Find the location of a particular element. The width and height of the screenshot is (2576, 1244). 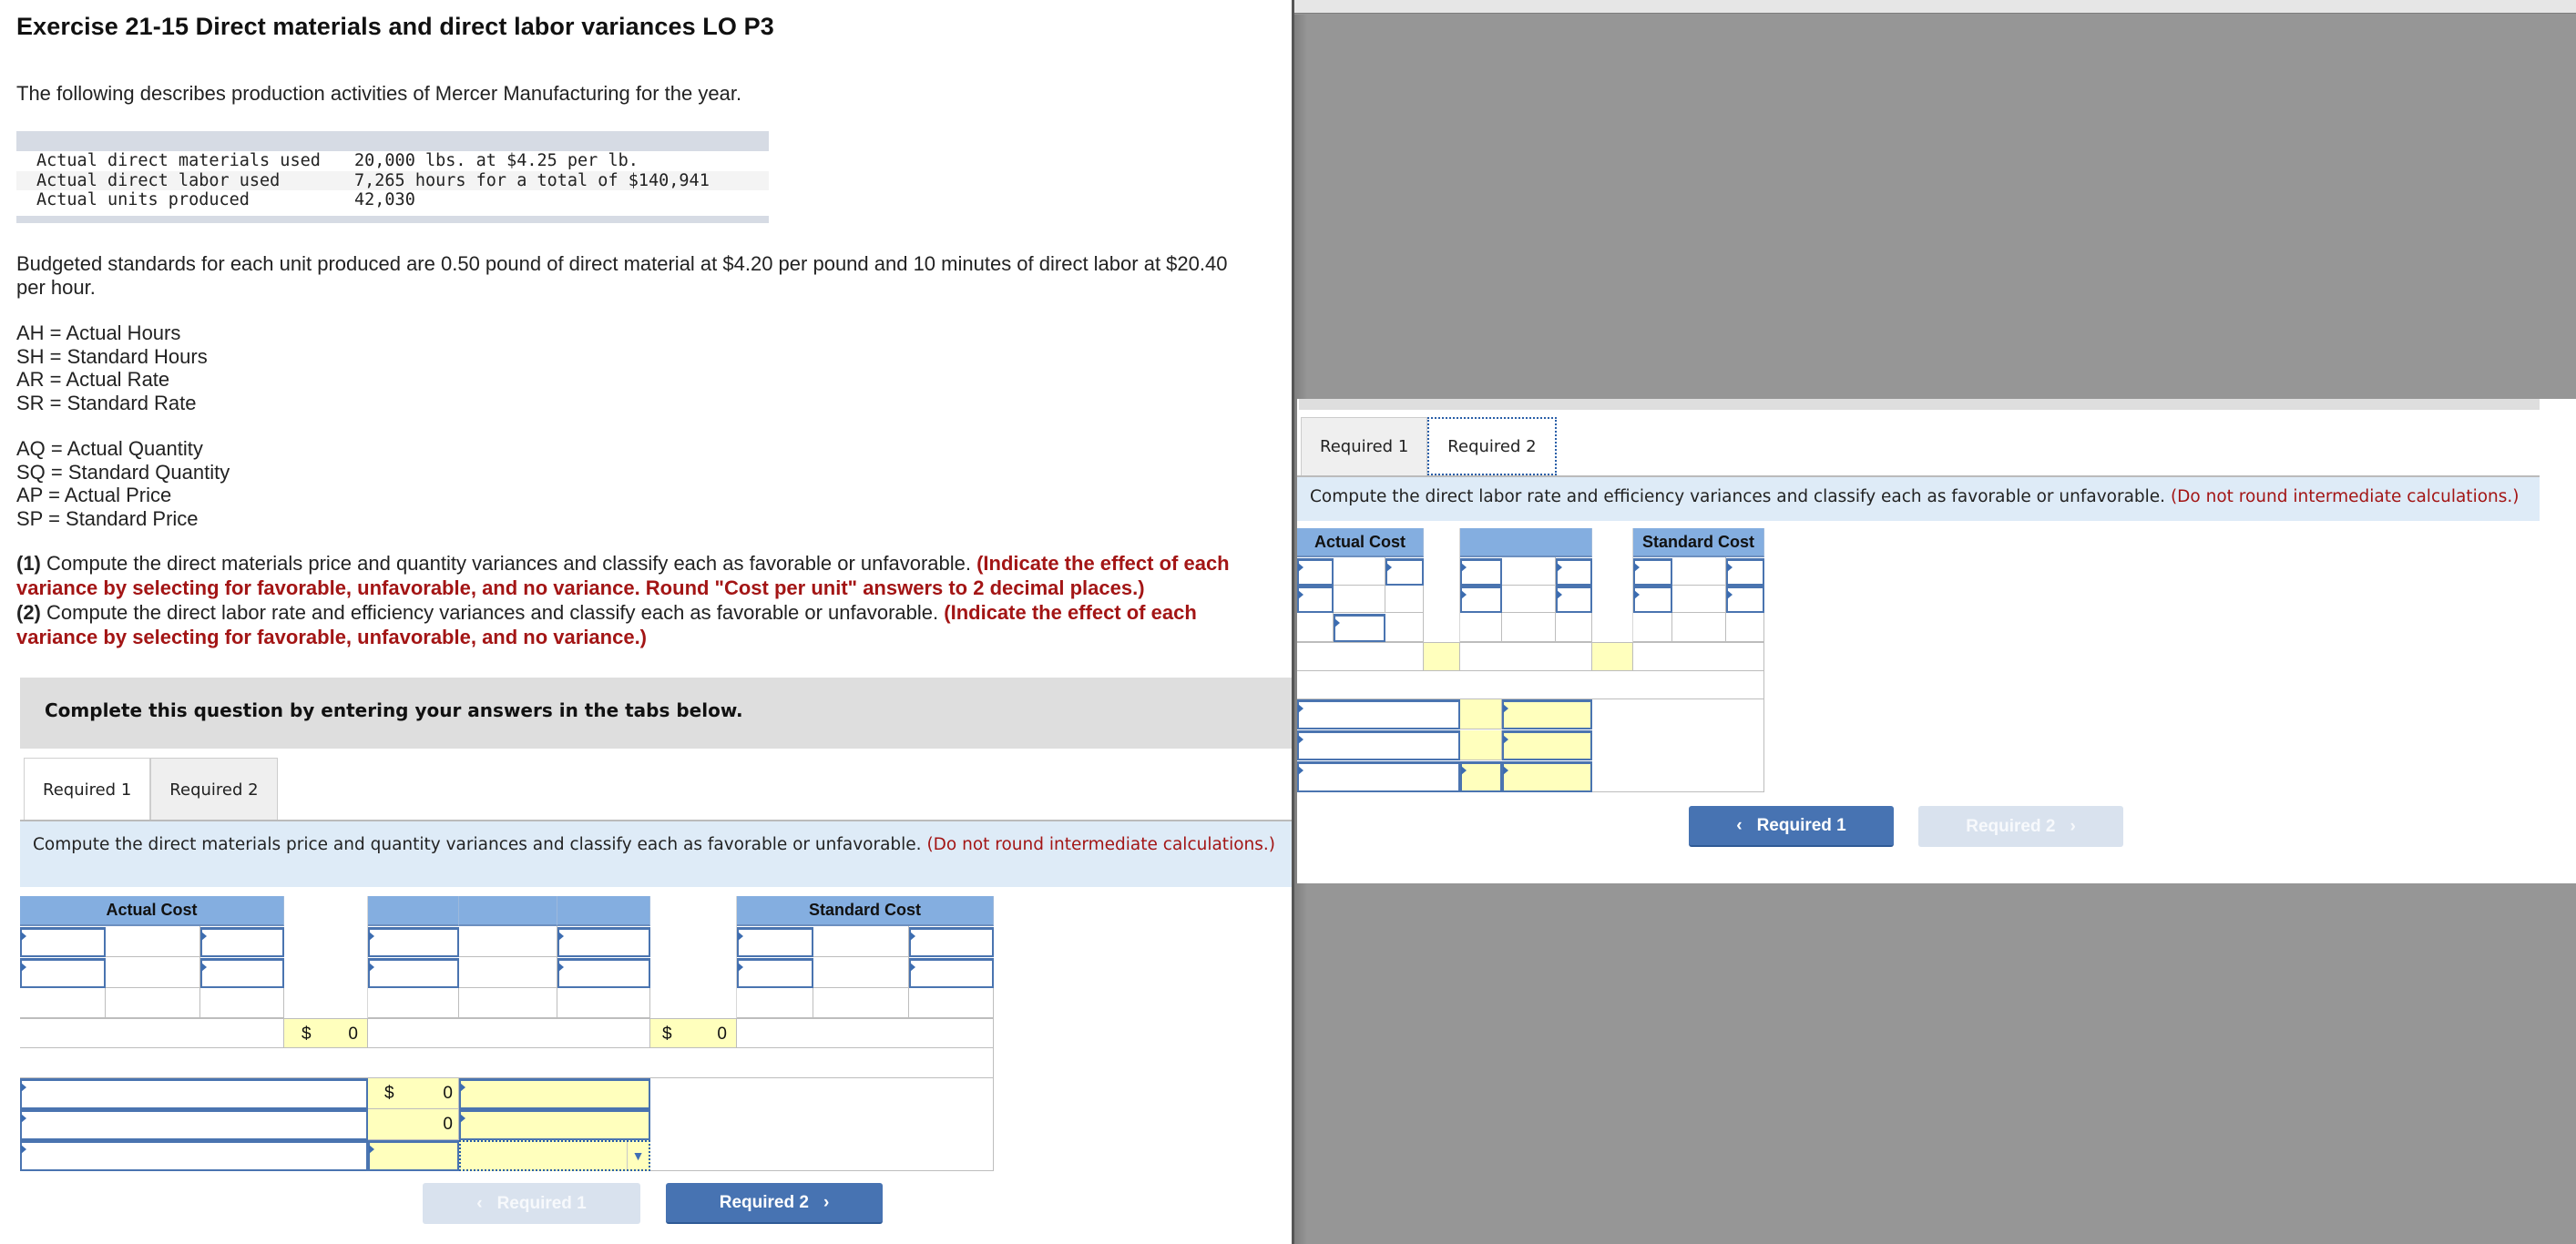

dropdown-arrow-icon: ▼ is located at coordinates (638, 1155).